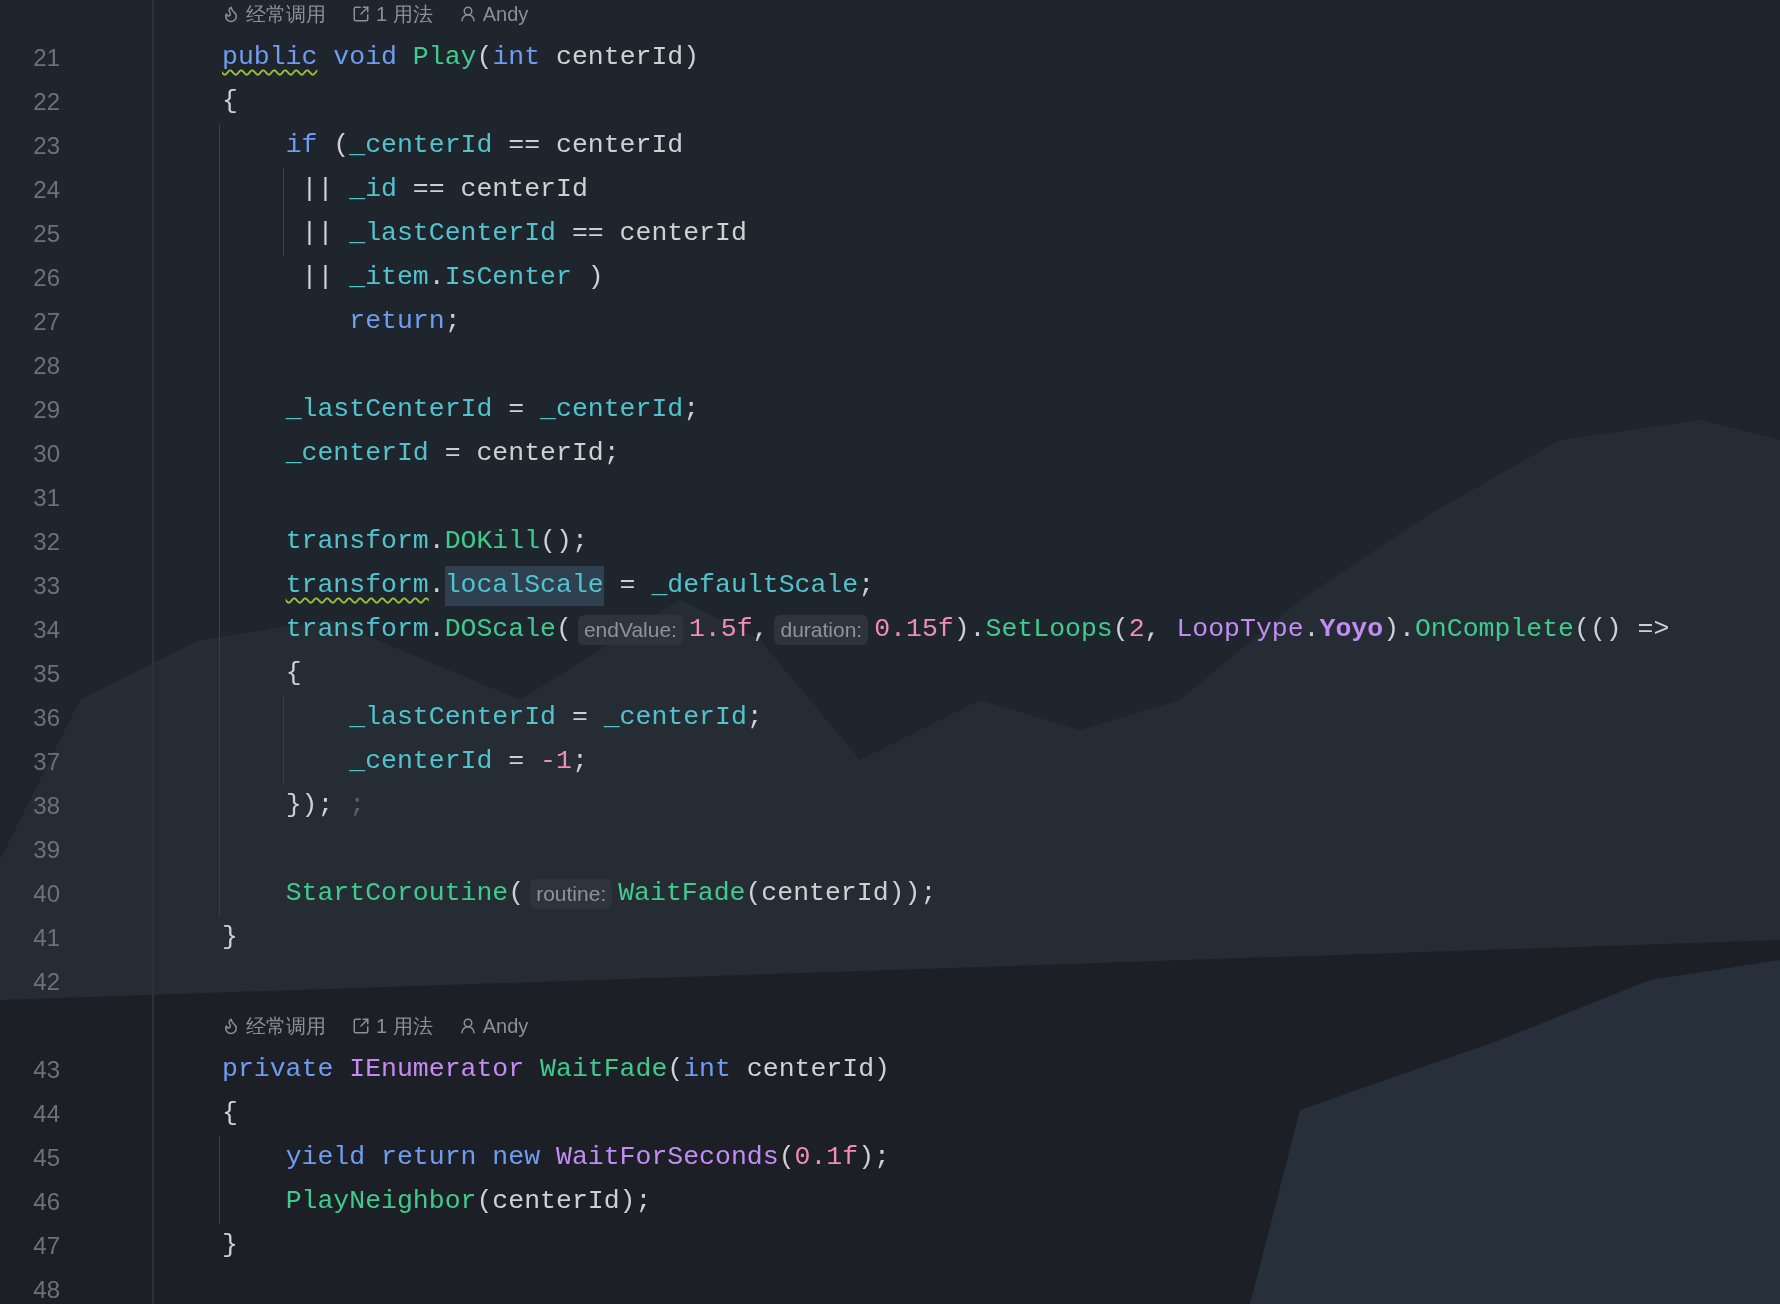 The height and width of the screenshot is (1304, 1780). What do you see at coordinates (444, 58) in the screenshot?
I see `code-function: Play` at bounding box center [444, 58].